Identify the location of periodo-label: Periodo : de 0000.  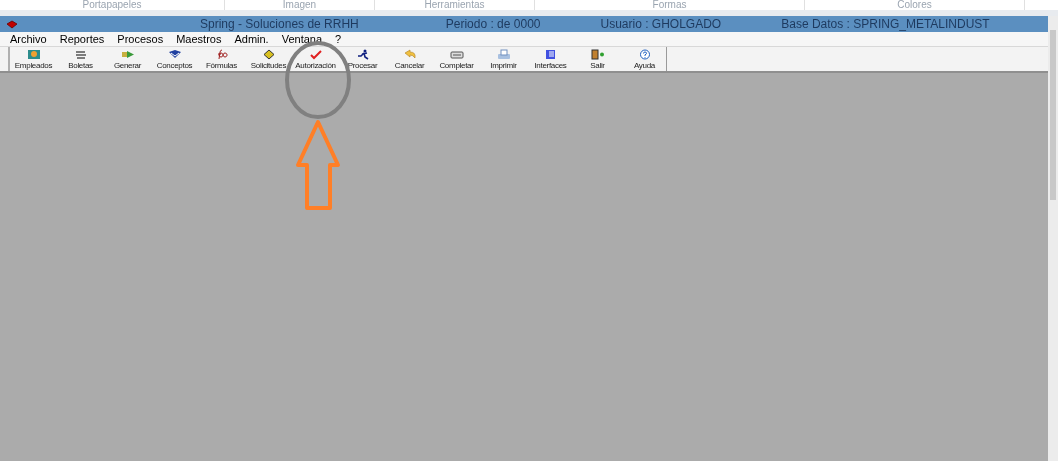
(493, 24).